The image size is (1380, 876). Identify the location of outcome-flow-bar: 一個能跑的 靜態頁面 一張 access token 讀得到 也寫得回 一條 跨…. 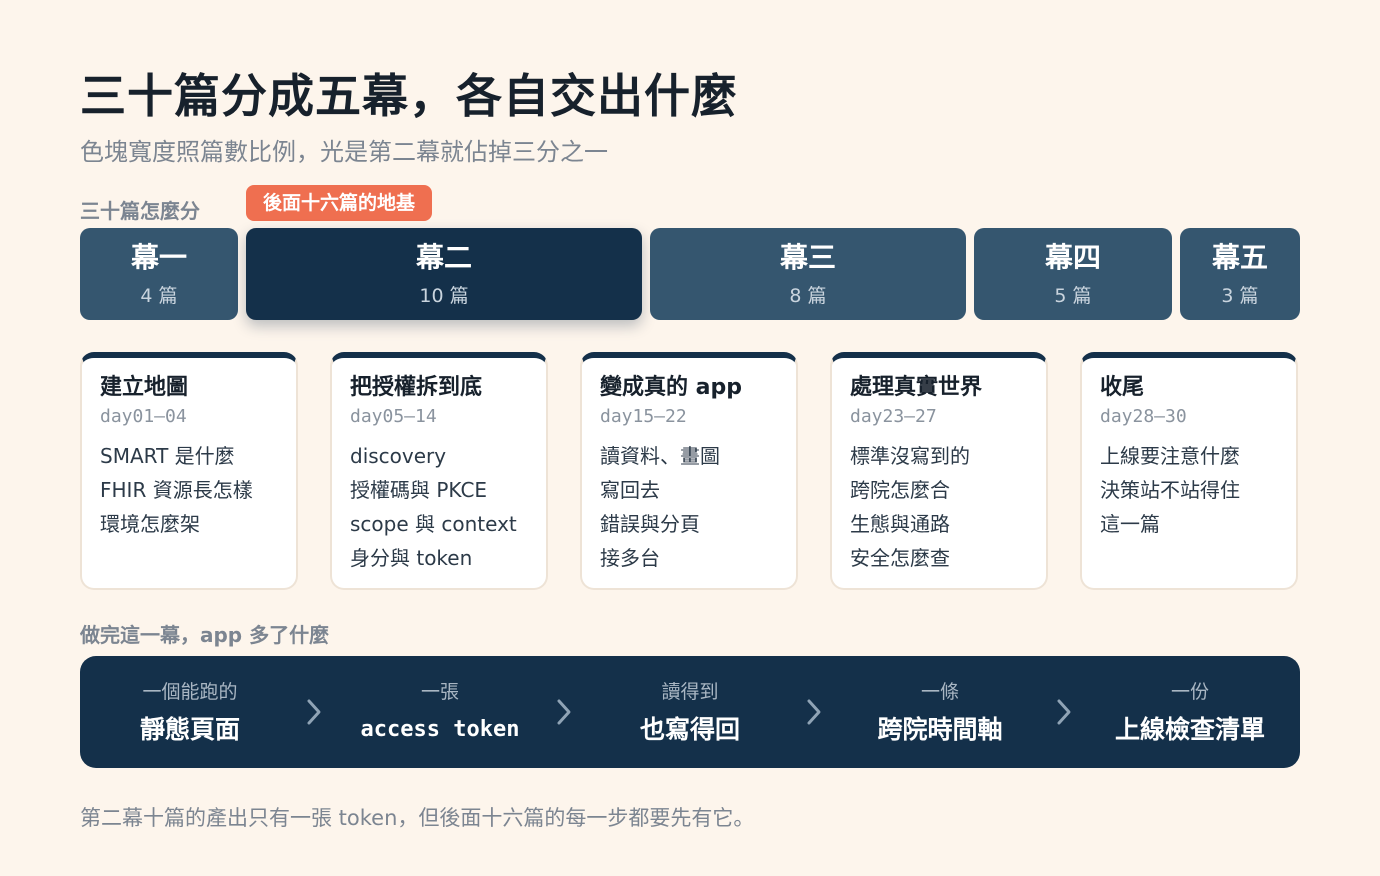
(690, 712).